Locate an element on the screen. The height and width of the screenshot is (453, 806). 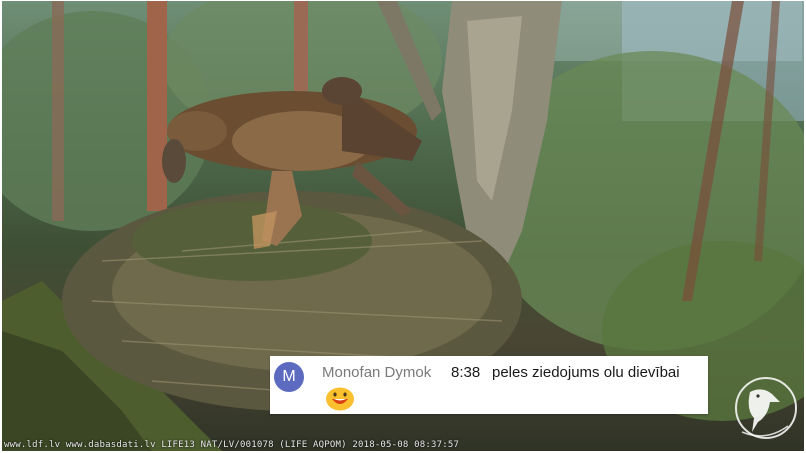
comment-author: Monofan Dymok is located at coordinates (376, 372).